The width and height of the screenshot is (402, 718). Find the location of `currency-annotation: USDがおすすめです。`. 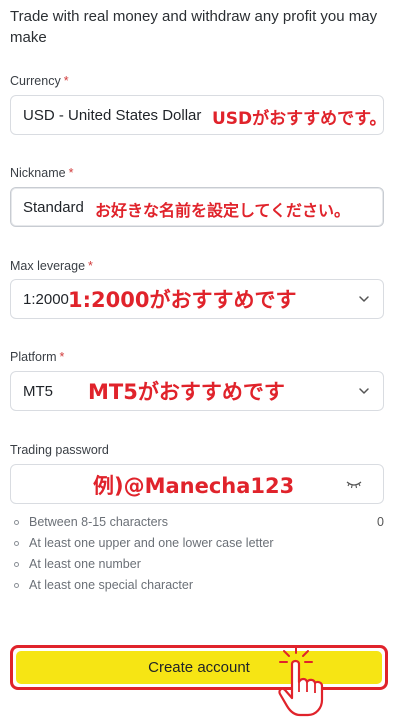

currency-annotation: USDがおすすめです。 is located at coordinates (299, 119).